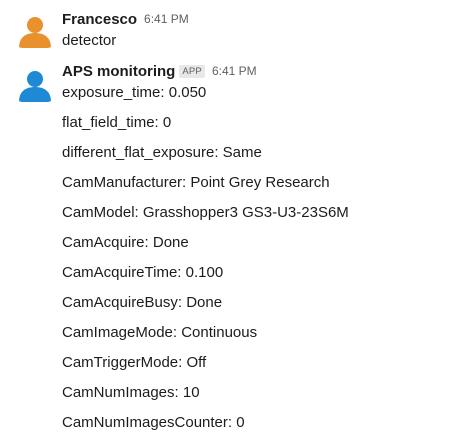 This screenshot has width=457, height=445. Describe the element at coordinates (125, 242) in the screenshot. I see `message-line: CamAcquire: Done` at that location.